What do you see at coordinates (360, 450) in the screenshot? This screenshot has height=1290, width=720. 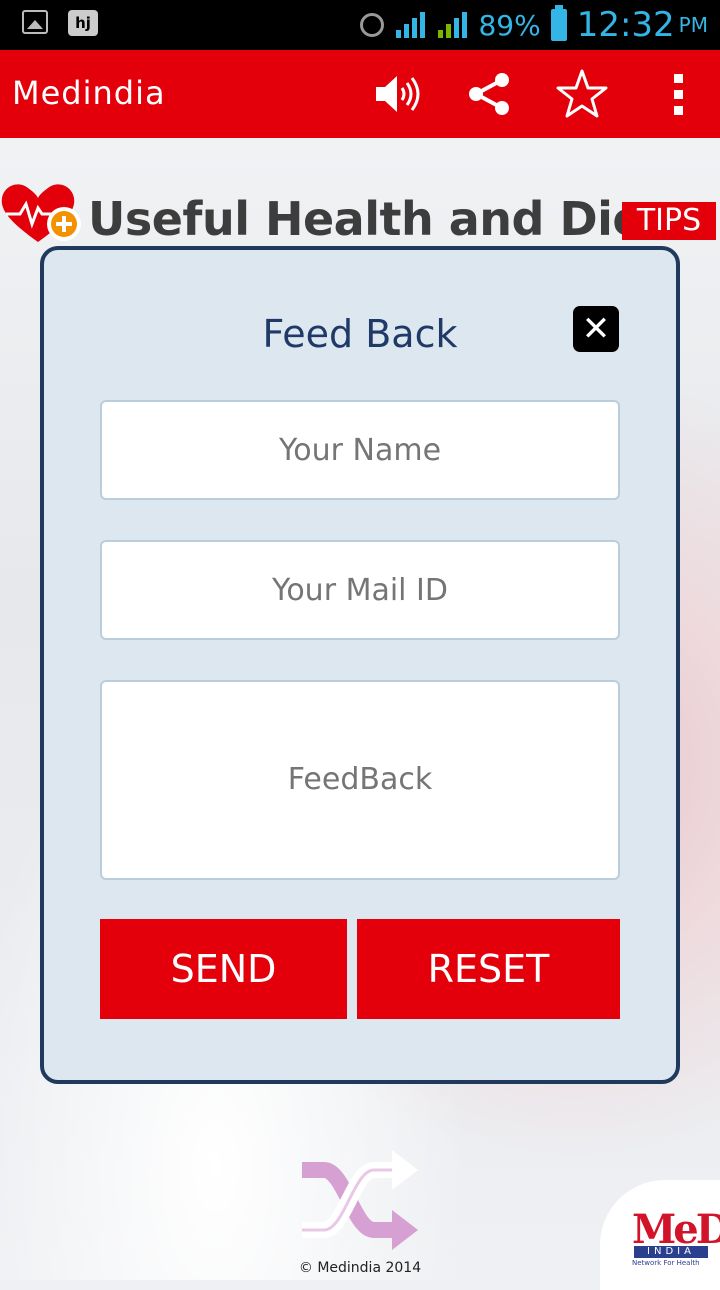 I see `name-input` at bounding box center [360, 450].